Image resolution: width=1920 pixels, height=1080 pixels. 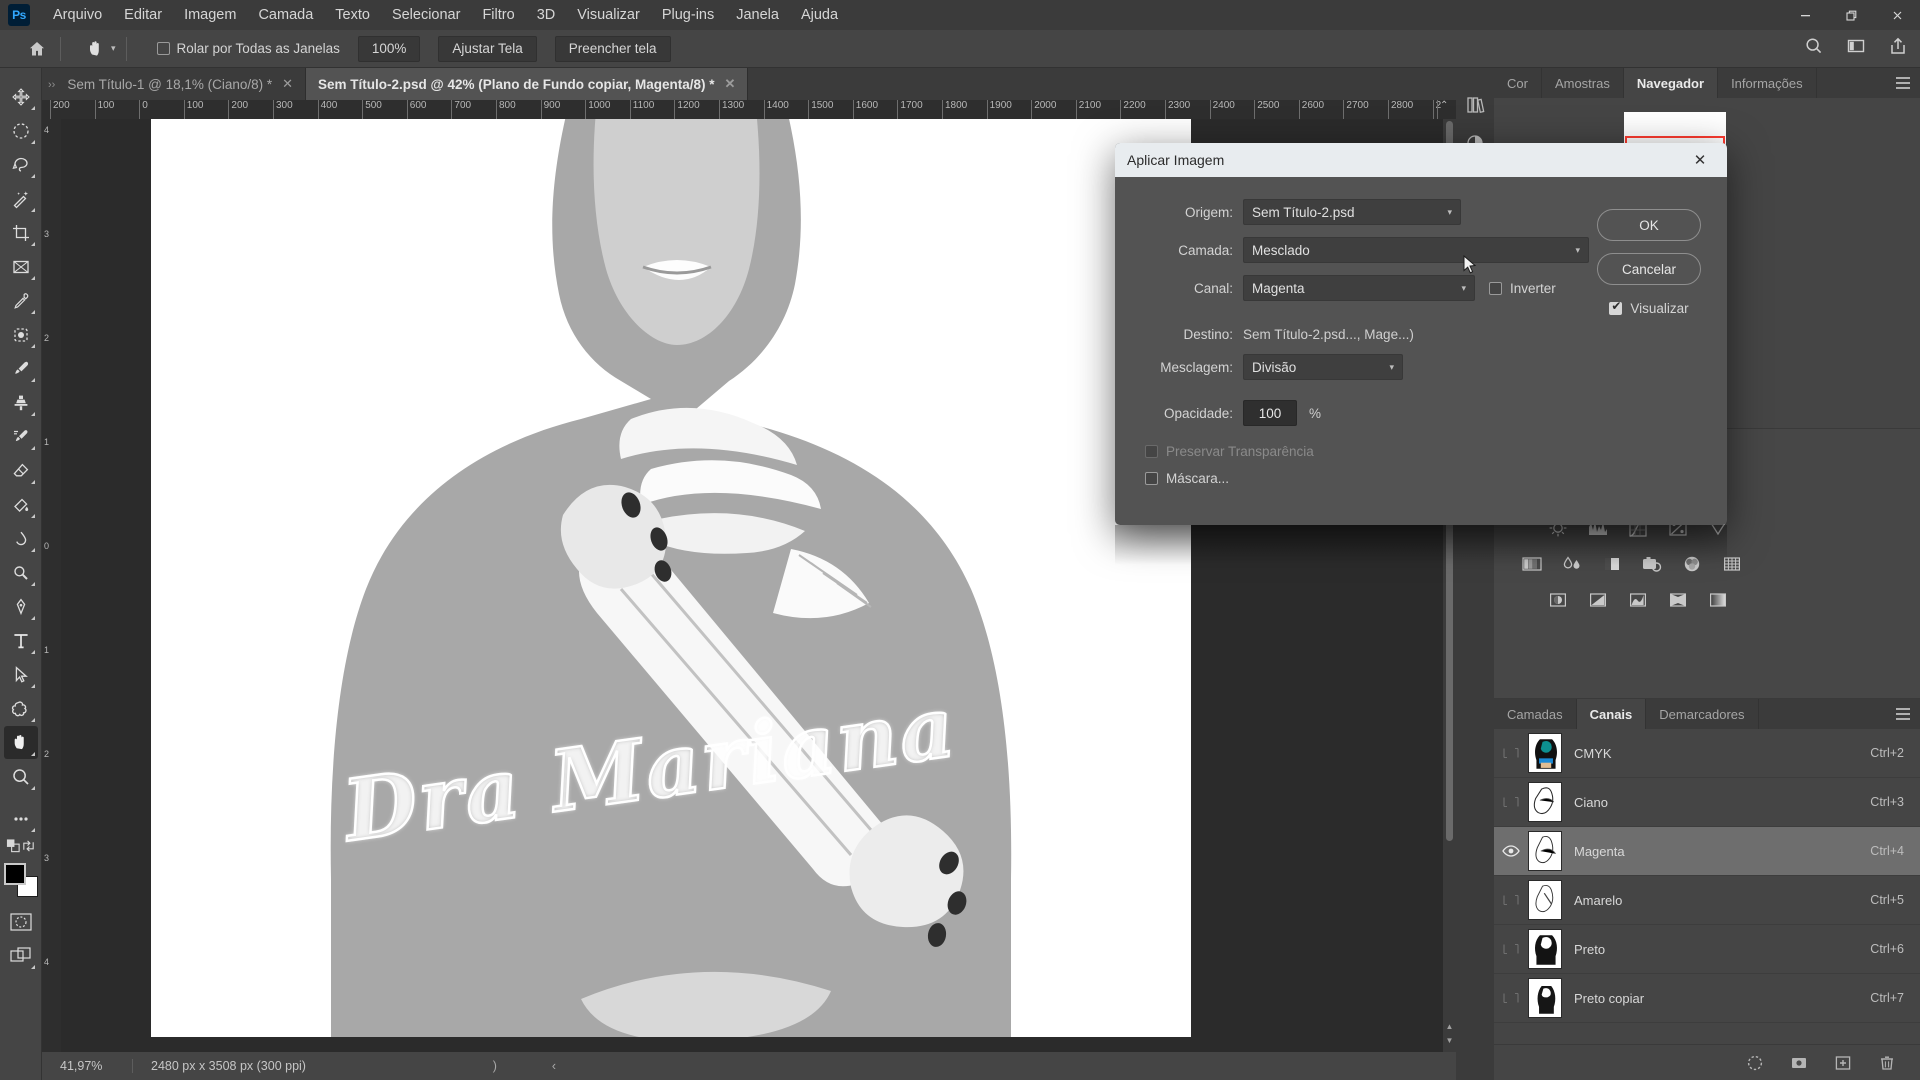 What do you see at coordinates (1449, 1043) in the screenshot?
I see `scroll-down-arrow-icon: ▼` at bounding box center [1449, 1043].